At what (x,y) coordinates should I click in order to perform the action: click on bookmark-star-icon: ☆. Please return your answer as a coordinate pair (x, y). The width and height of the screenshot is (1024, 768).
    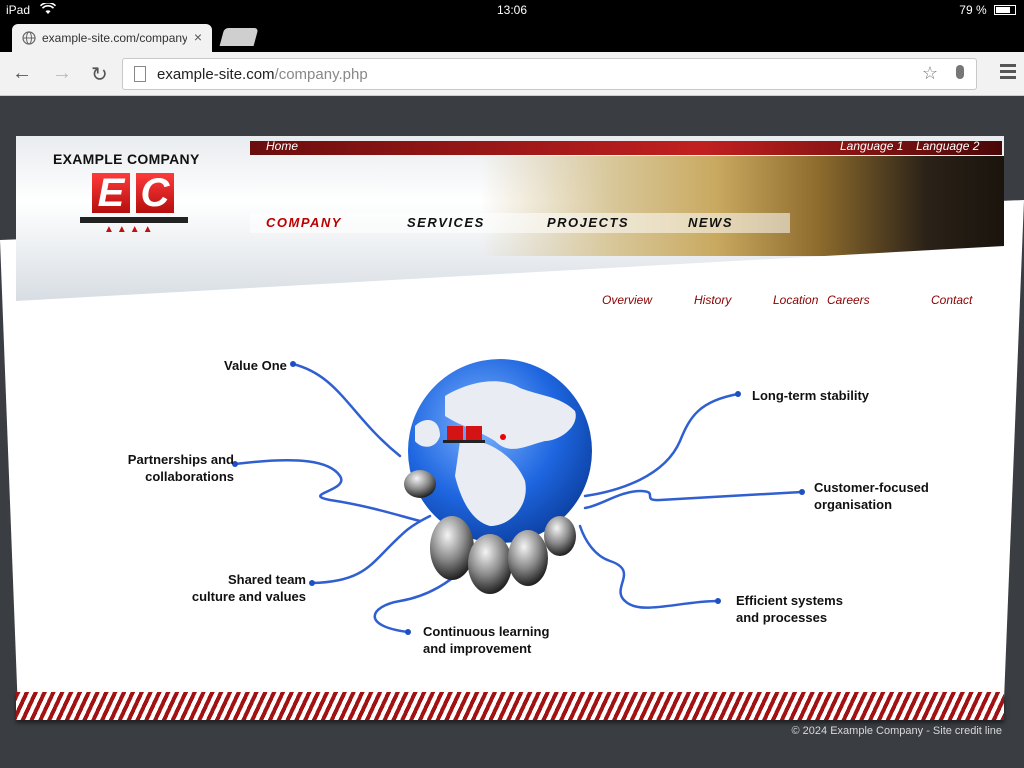
    Looking at the image, I should click on (930, 73).